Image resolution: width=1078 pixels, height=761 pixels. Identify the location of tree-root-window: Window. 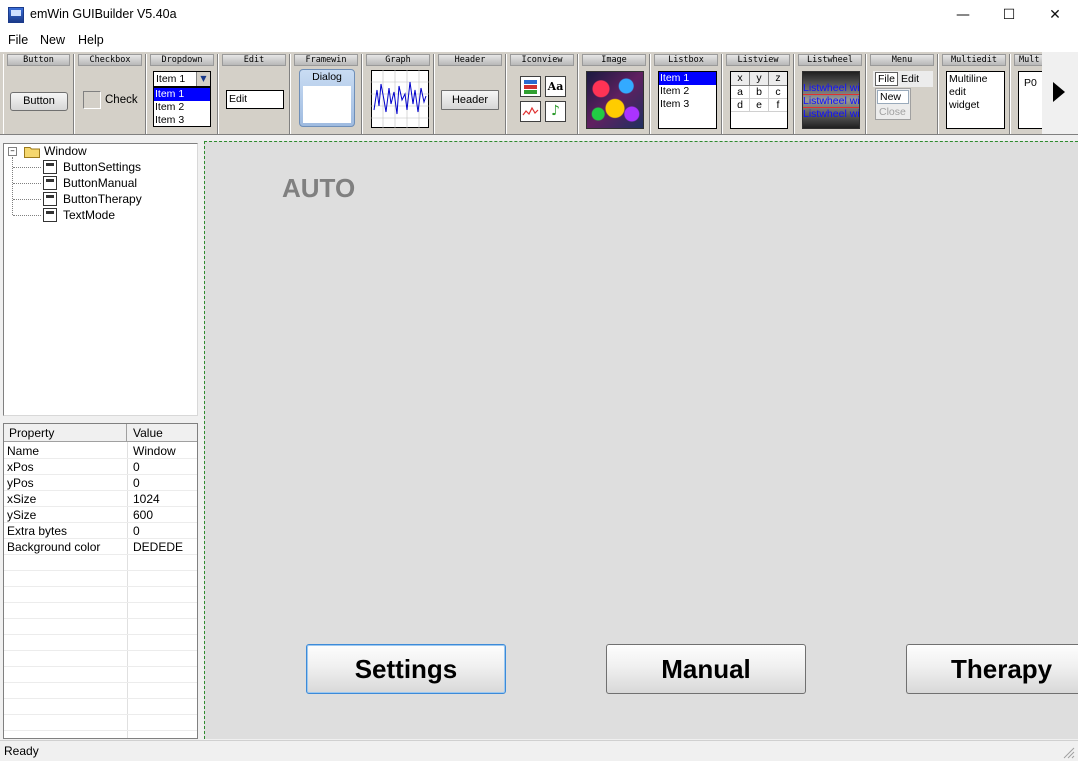
(65, 151).